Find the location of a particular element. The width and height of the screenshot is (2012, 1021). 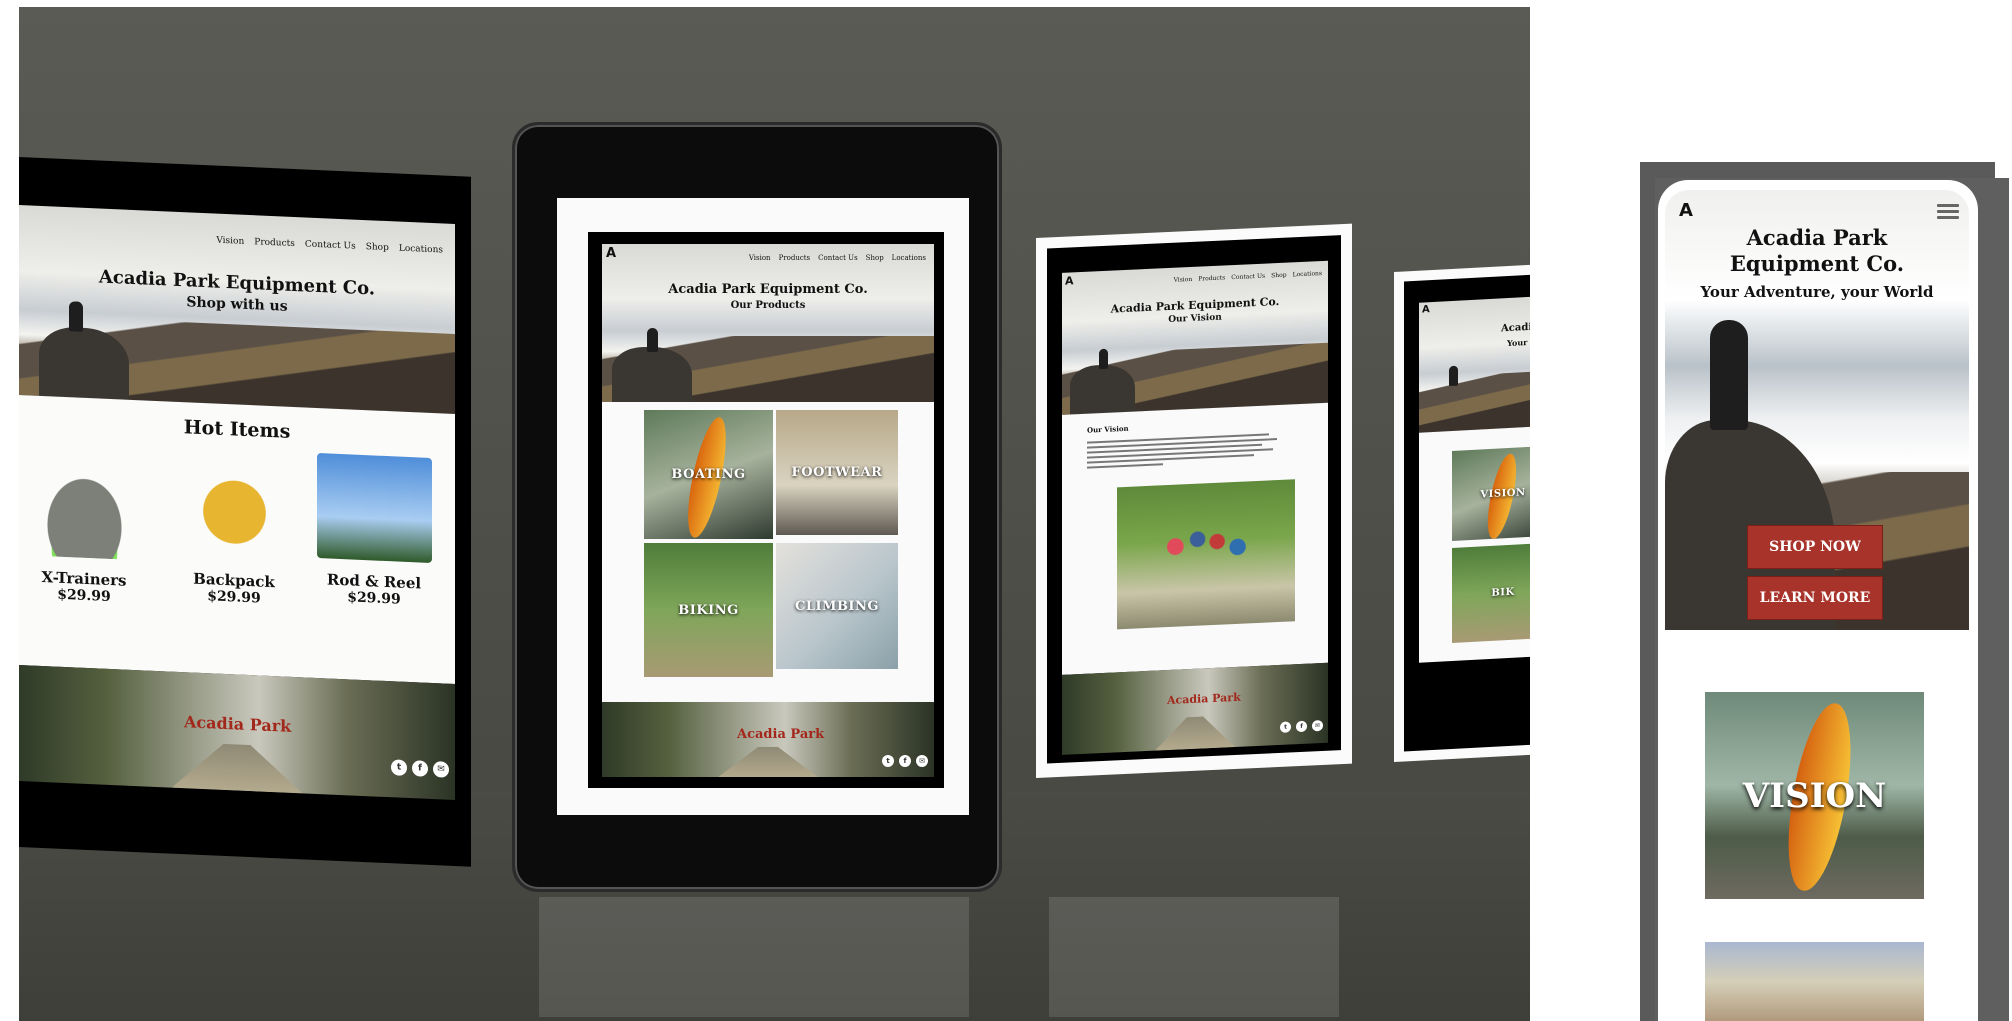

family-biking-photo is located at coordinates (1206, 554).